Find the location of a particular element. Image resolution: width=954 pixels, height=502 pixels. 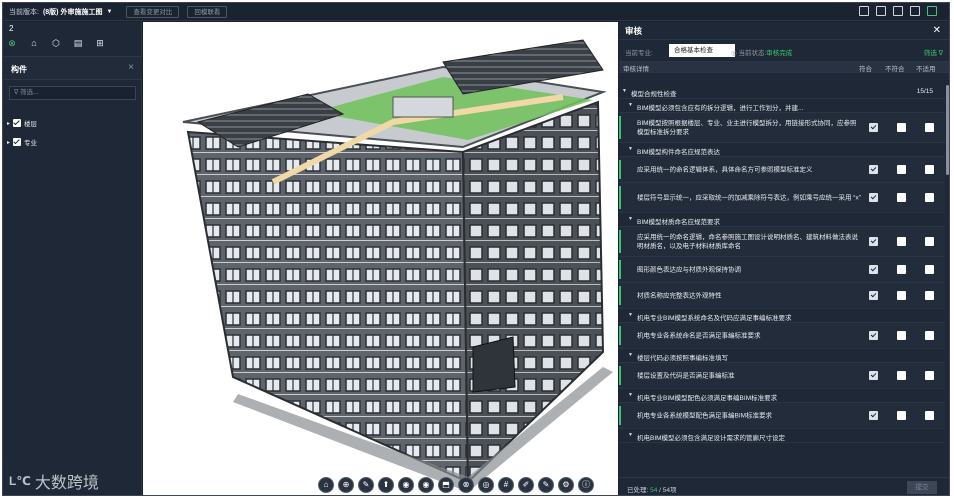

panel-title: 构件 is located at coordinates (19, 69).